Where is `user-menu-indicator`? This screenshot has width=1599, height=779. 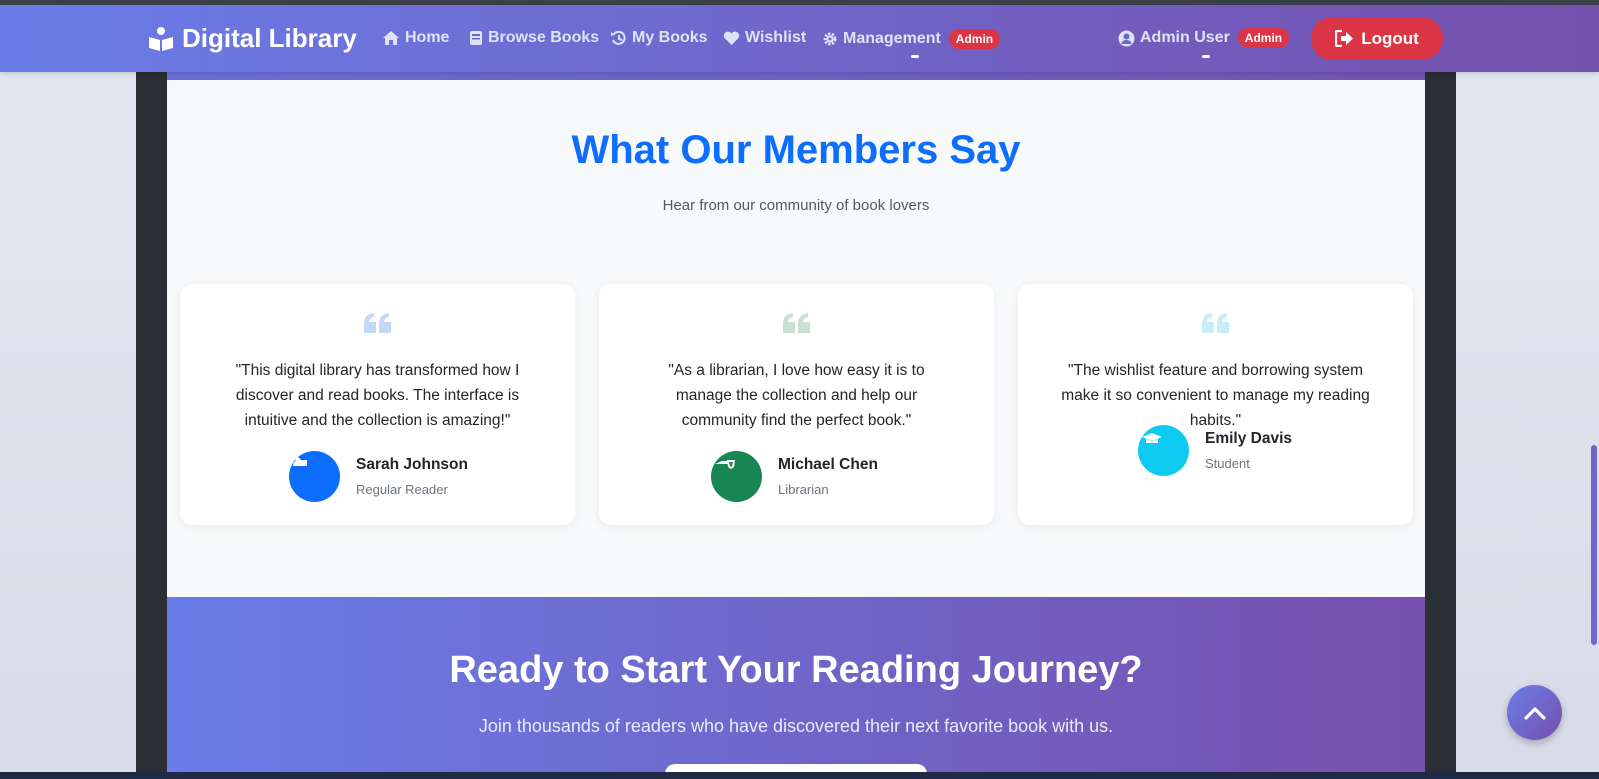 user-menu-indicator is located at coordinates (1206, 56).